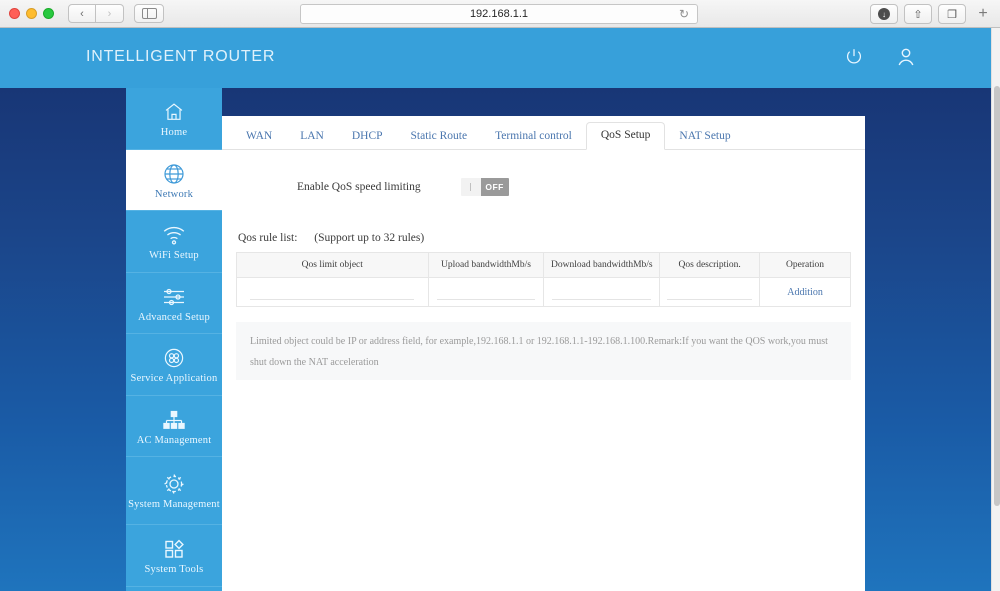  I want to click on show-sidebar-button, so click(149, 13).